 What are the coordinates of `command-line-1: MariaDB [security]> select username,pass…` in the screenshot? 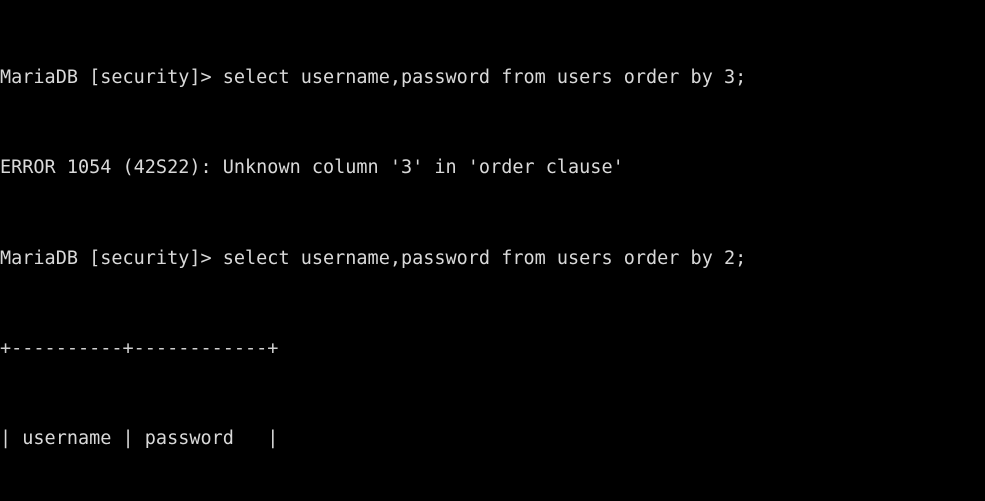 It's located at (373, 78).